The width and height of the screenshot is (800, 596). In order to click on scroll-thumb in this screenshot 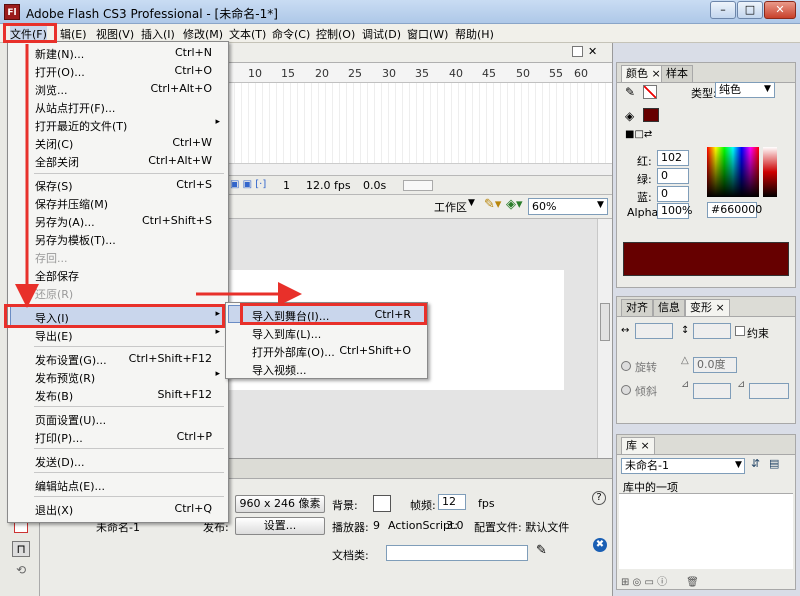, I will do `click(605, 322)`.